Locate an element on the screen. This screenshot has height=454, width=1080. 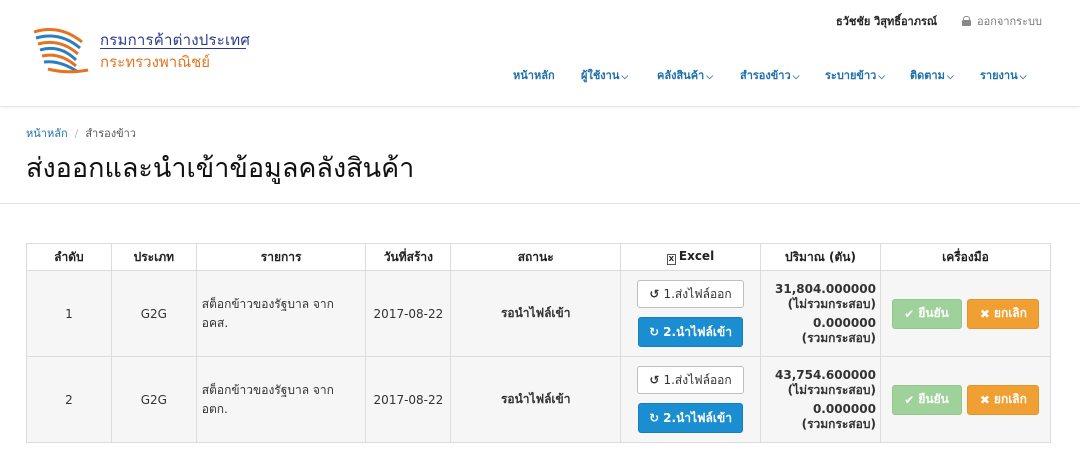
nav-item-rice-reserve: สำรองข้าว ⌵ is located at coordinates (769, 75).